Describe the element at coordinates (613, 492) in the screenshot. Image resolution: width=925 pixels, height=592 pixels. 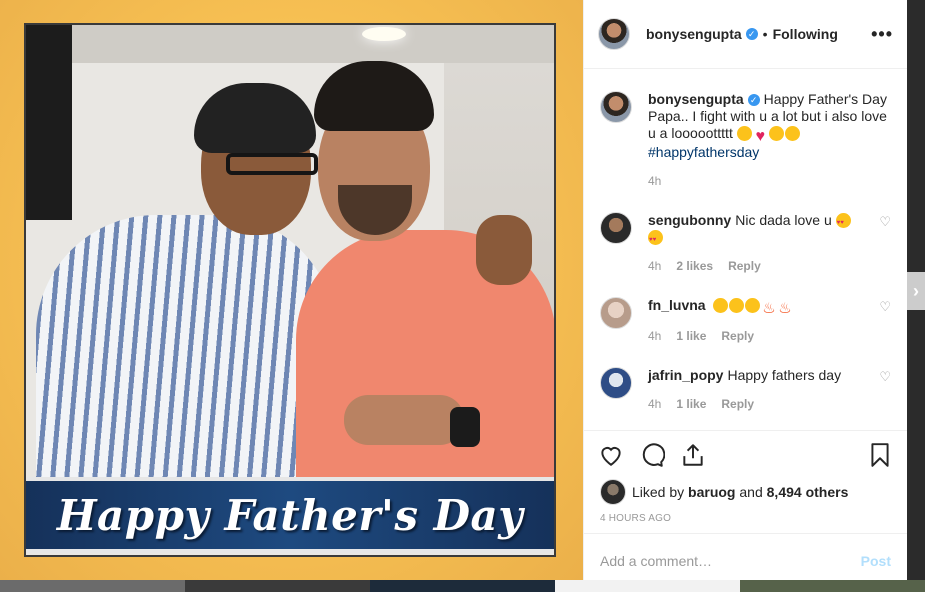
I see `liker-avatar` at that location.